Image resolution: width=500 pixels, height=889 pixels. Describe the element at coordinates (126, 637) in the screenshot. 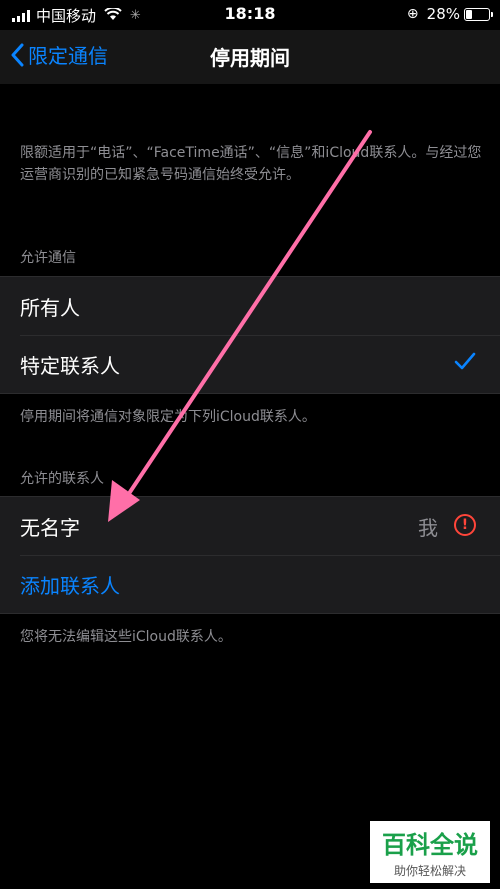

I see `allowed-contacts-footer: 您将无法编辑这些iCloud联系人。` at that location.